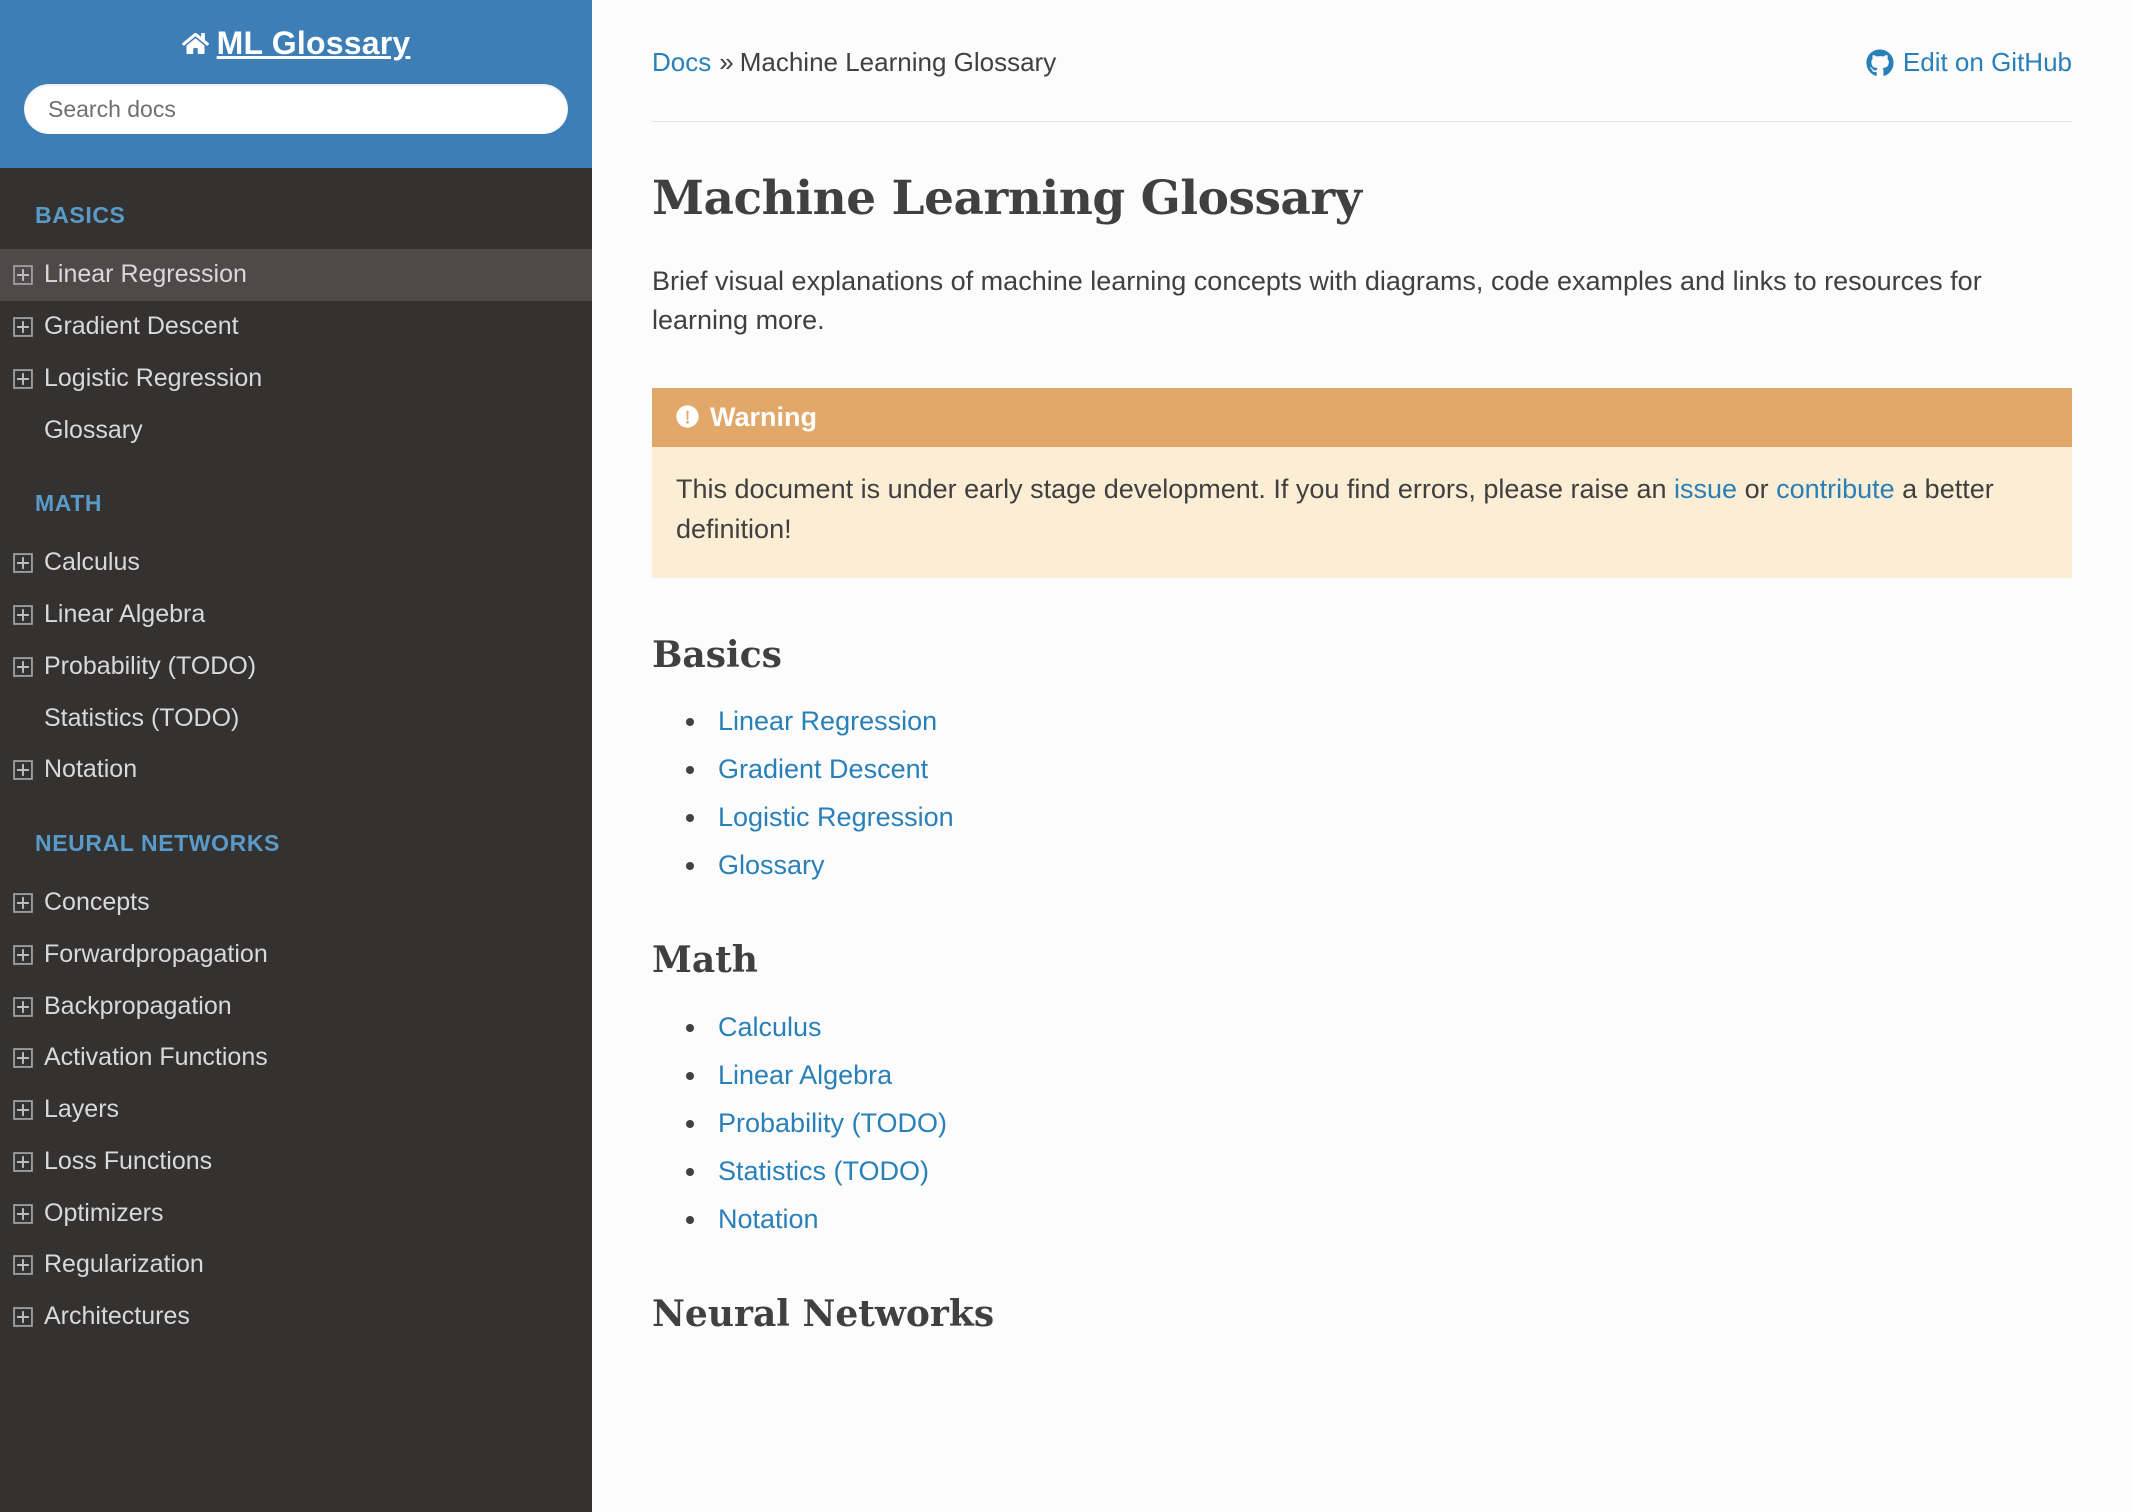  Describe the element at coordinates (823, 769) in the screenshot. I see `content-link-gradient-descent: Gradient Descent` at that location.